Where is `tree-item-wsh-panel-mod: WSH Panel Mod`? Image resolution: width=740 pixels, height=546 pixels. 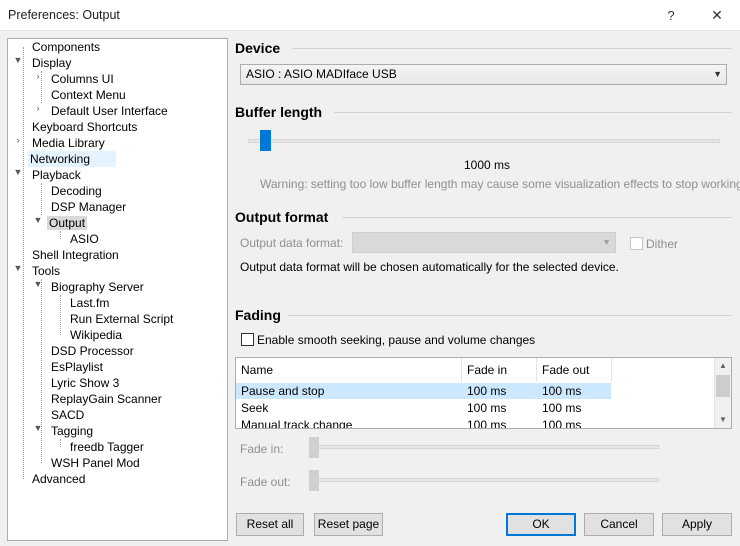 tree-item-wsh-panel-mod: WSH Panel Mod is located at coordinates (95, 463).